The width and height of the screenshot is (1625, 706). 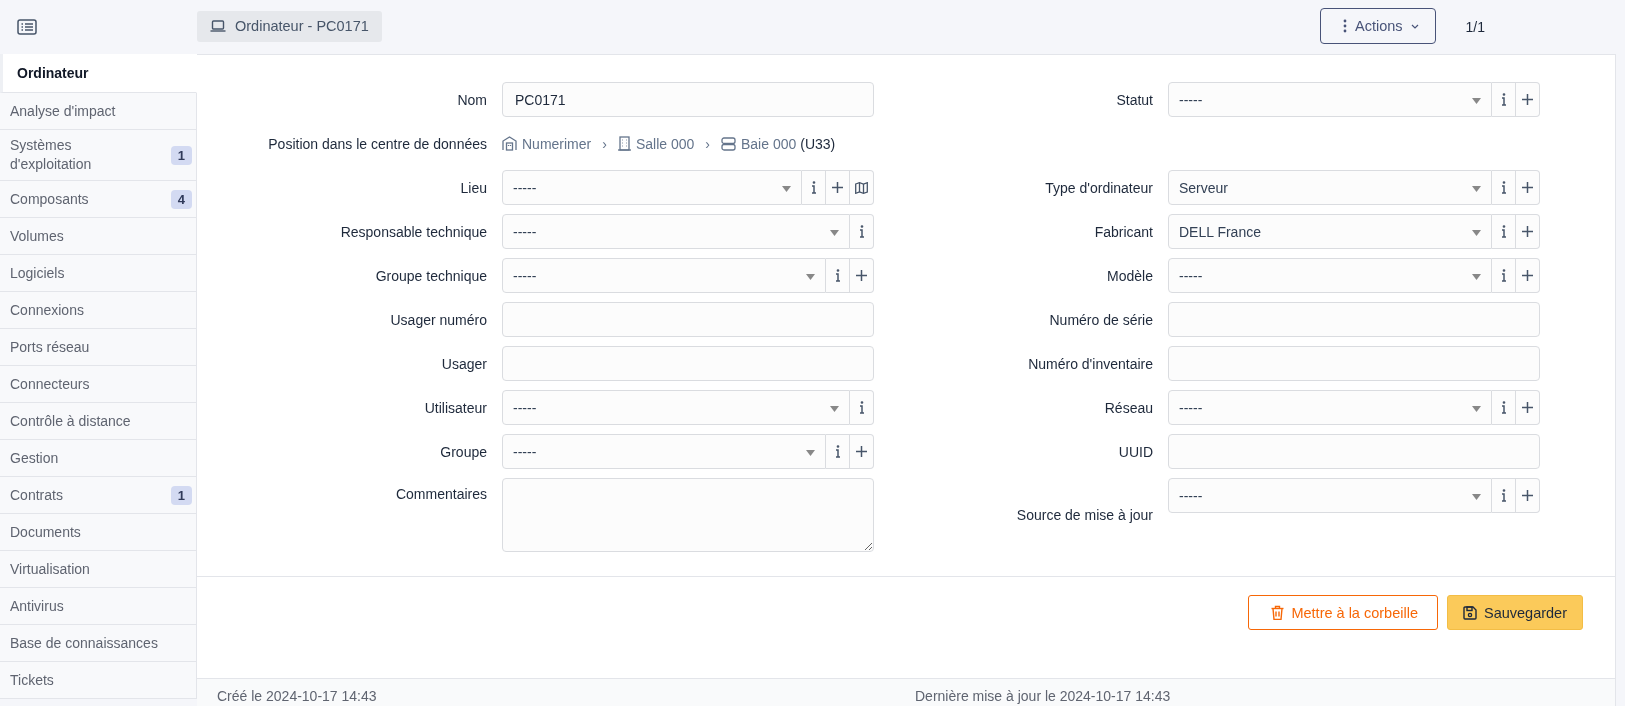 I want to click on chevron-icon, so click(x=1414, y=26).